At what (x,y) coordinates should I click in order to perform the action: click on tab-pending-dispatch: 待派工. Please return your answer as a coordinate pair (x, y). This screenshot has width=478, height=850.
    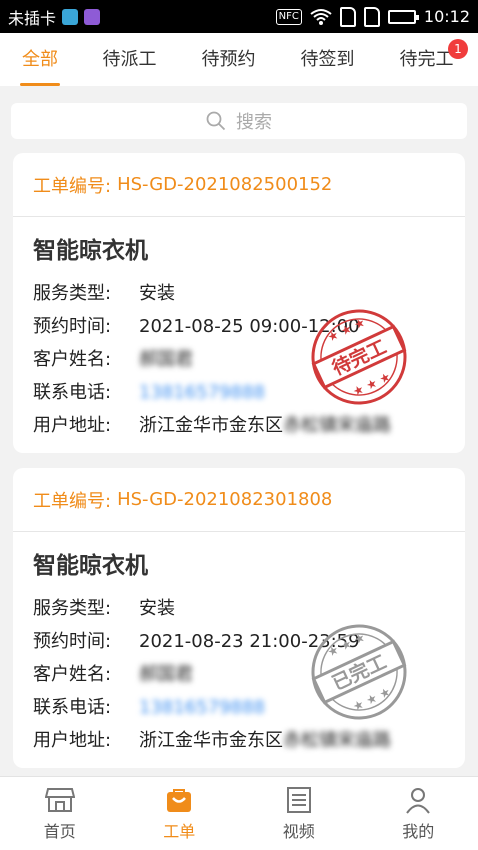
    Looking at the image, I should click on (129, 59).